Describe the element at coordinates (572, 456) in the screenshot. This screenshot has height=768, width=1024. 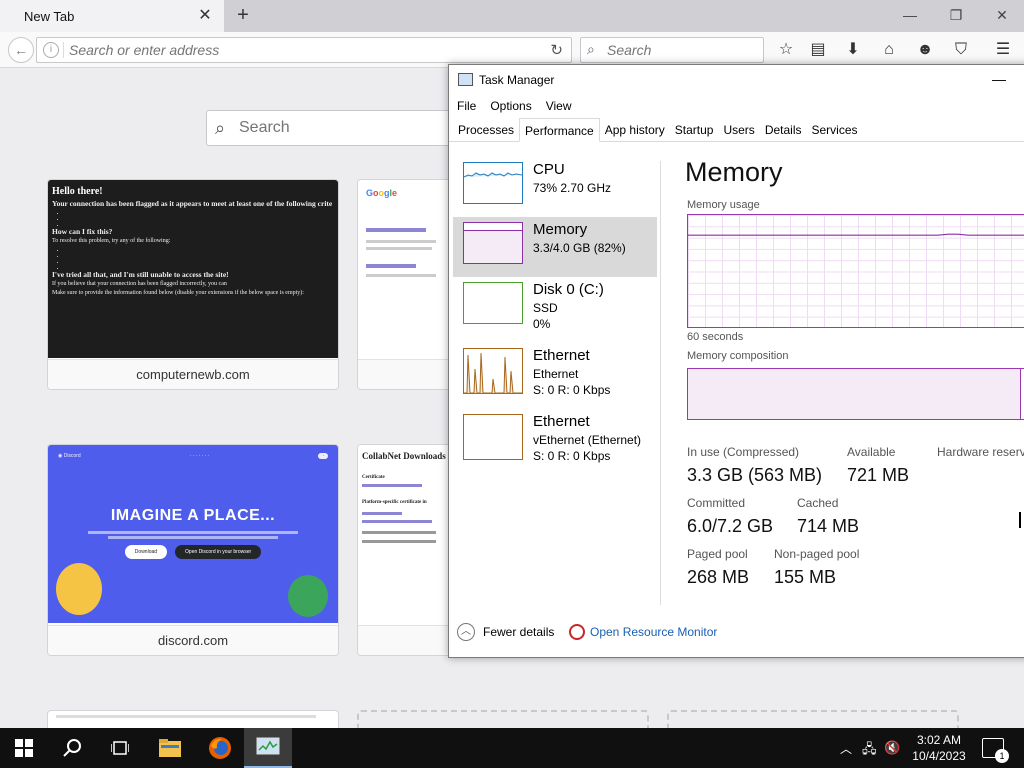
I see `resource-detail: S: 0 R: 0 Kbps` at that location.